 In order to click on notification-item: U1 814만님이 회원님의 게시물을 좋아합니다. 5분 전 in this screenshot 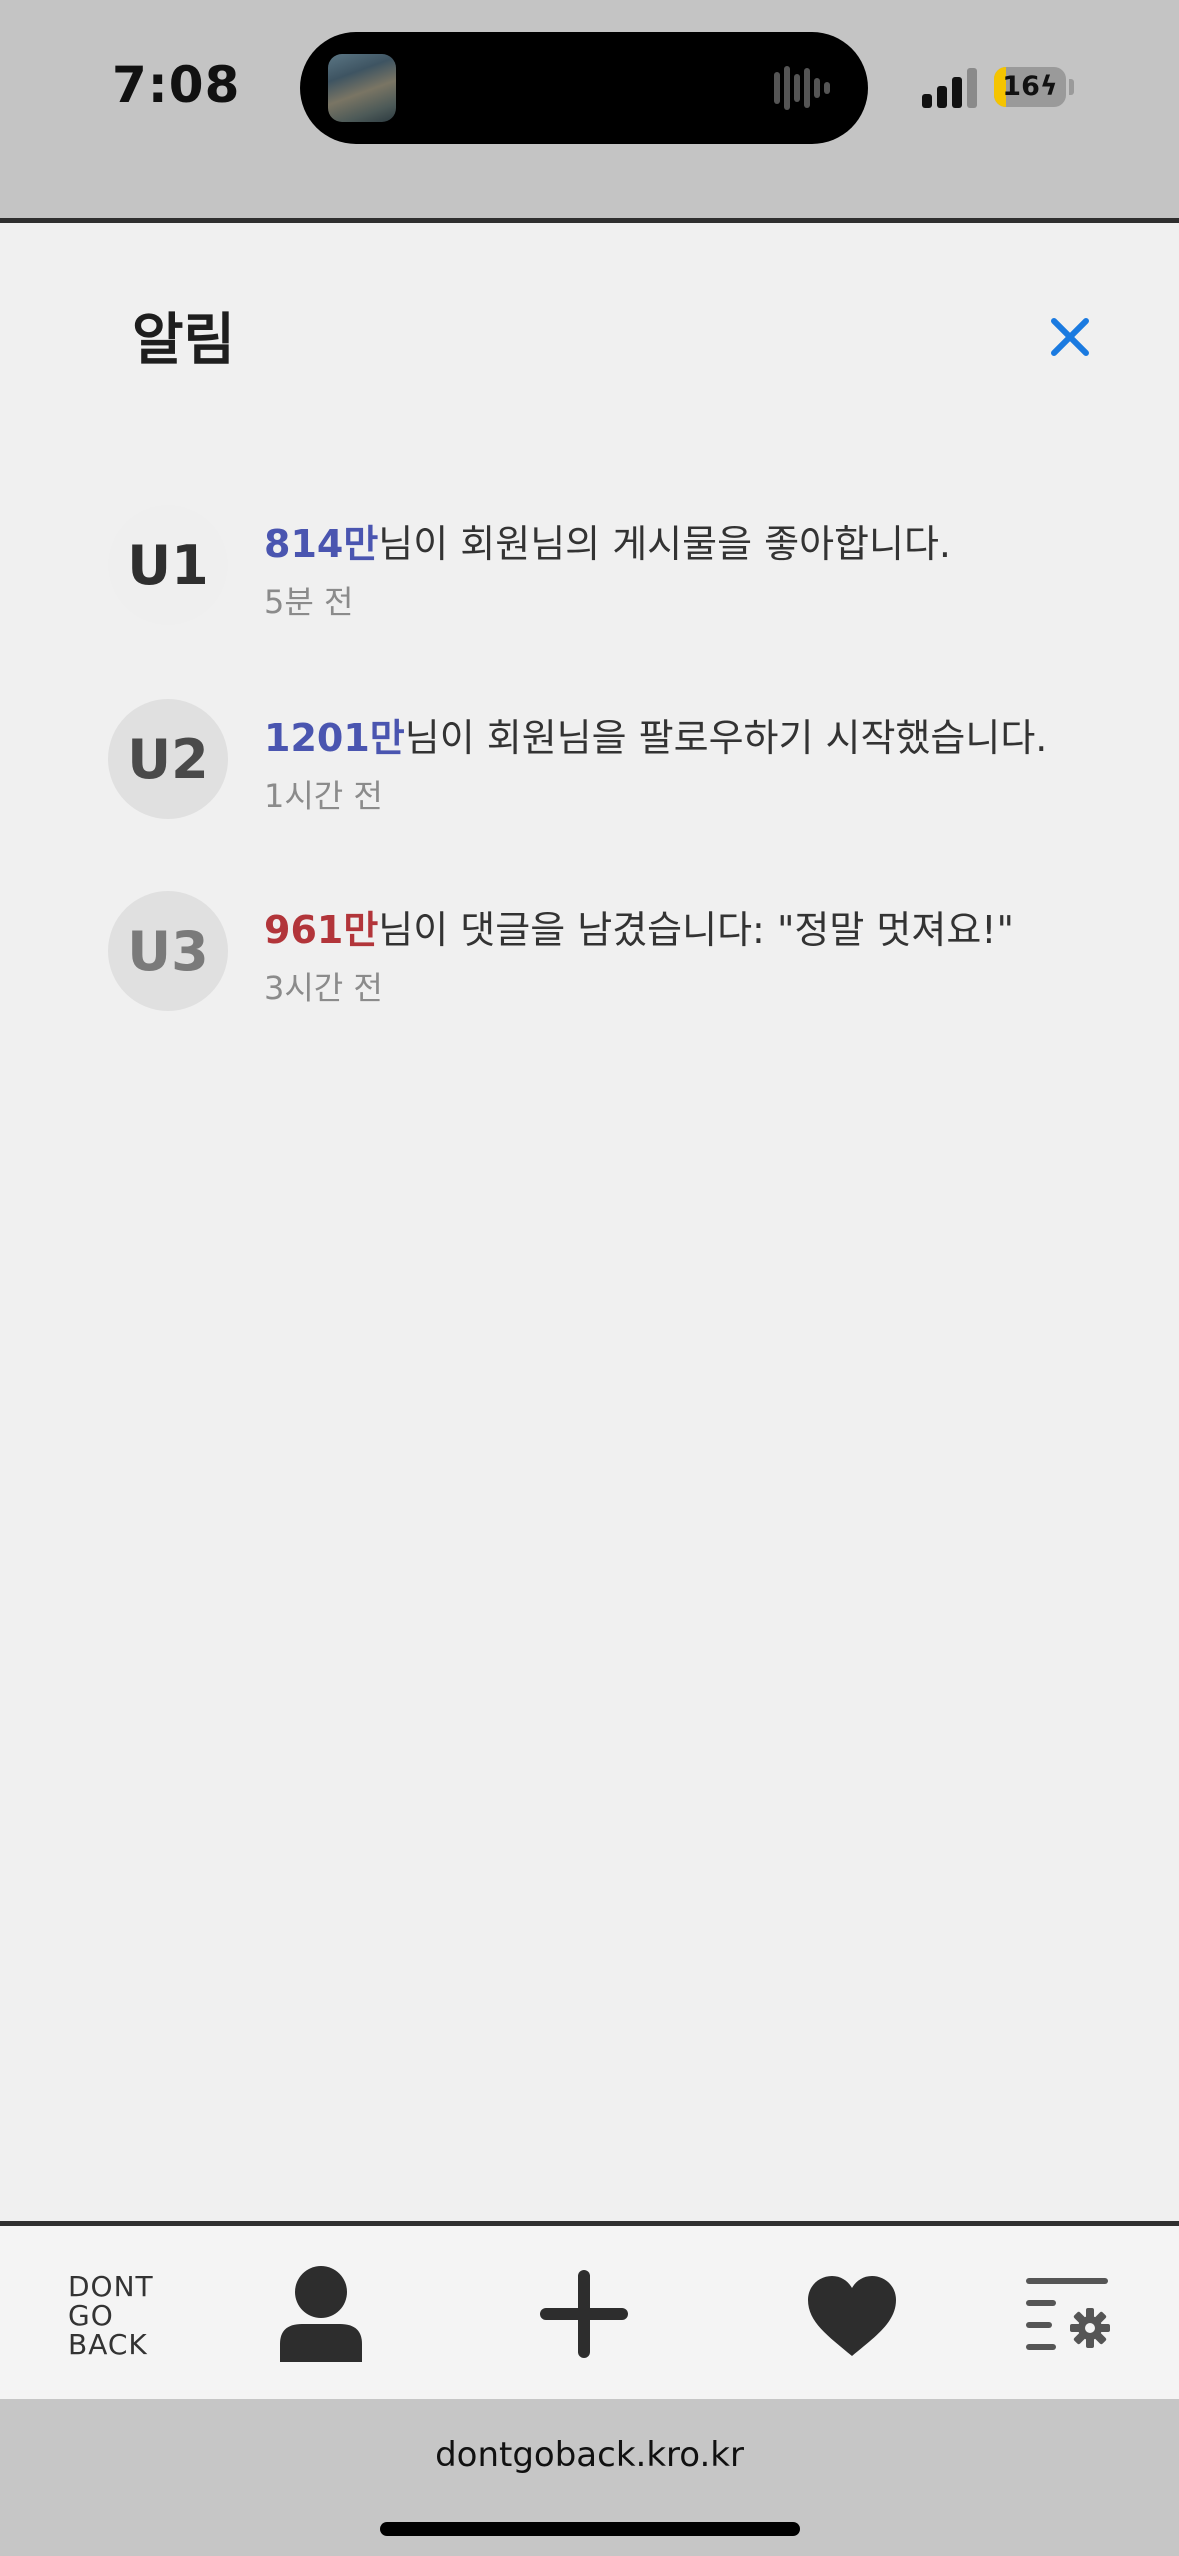, I will do `click(608, 565)`.